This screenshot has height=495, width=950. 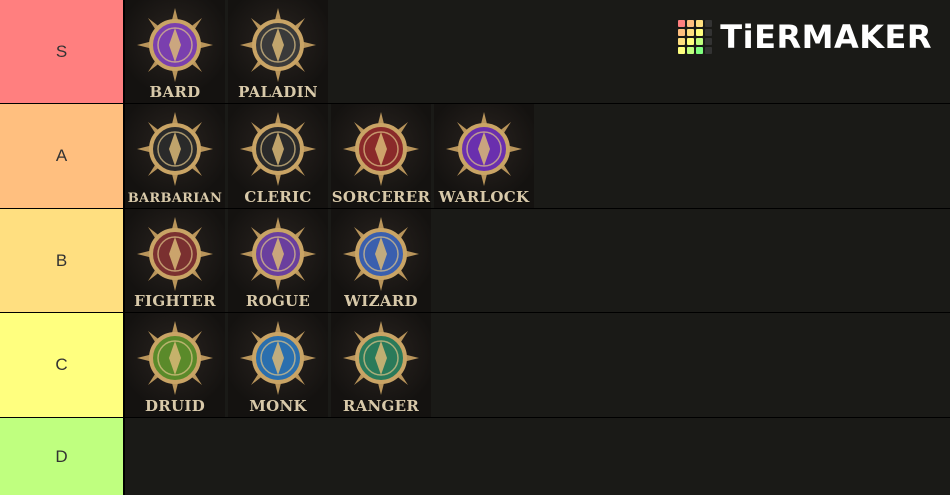 I want to click on bard-emblem-icon, so click(x=175, y=45).